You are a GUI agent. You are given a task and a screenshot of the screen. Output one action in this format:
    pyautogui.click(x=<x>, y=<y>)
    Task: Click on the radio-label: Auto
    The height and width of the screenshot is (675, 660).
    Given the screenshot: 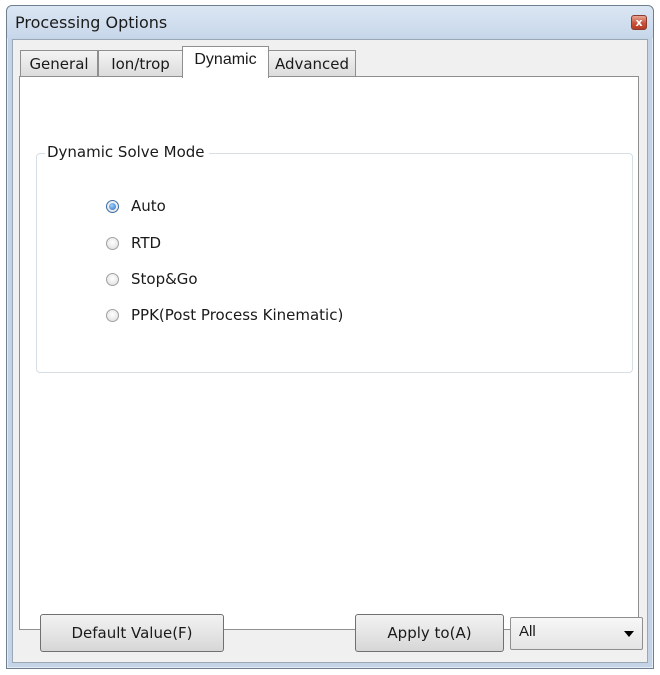 What is the action you would take?
    pyautogui.click(x=148, y=206)
    